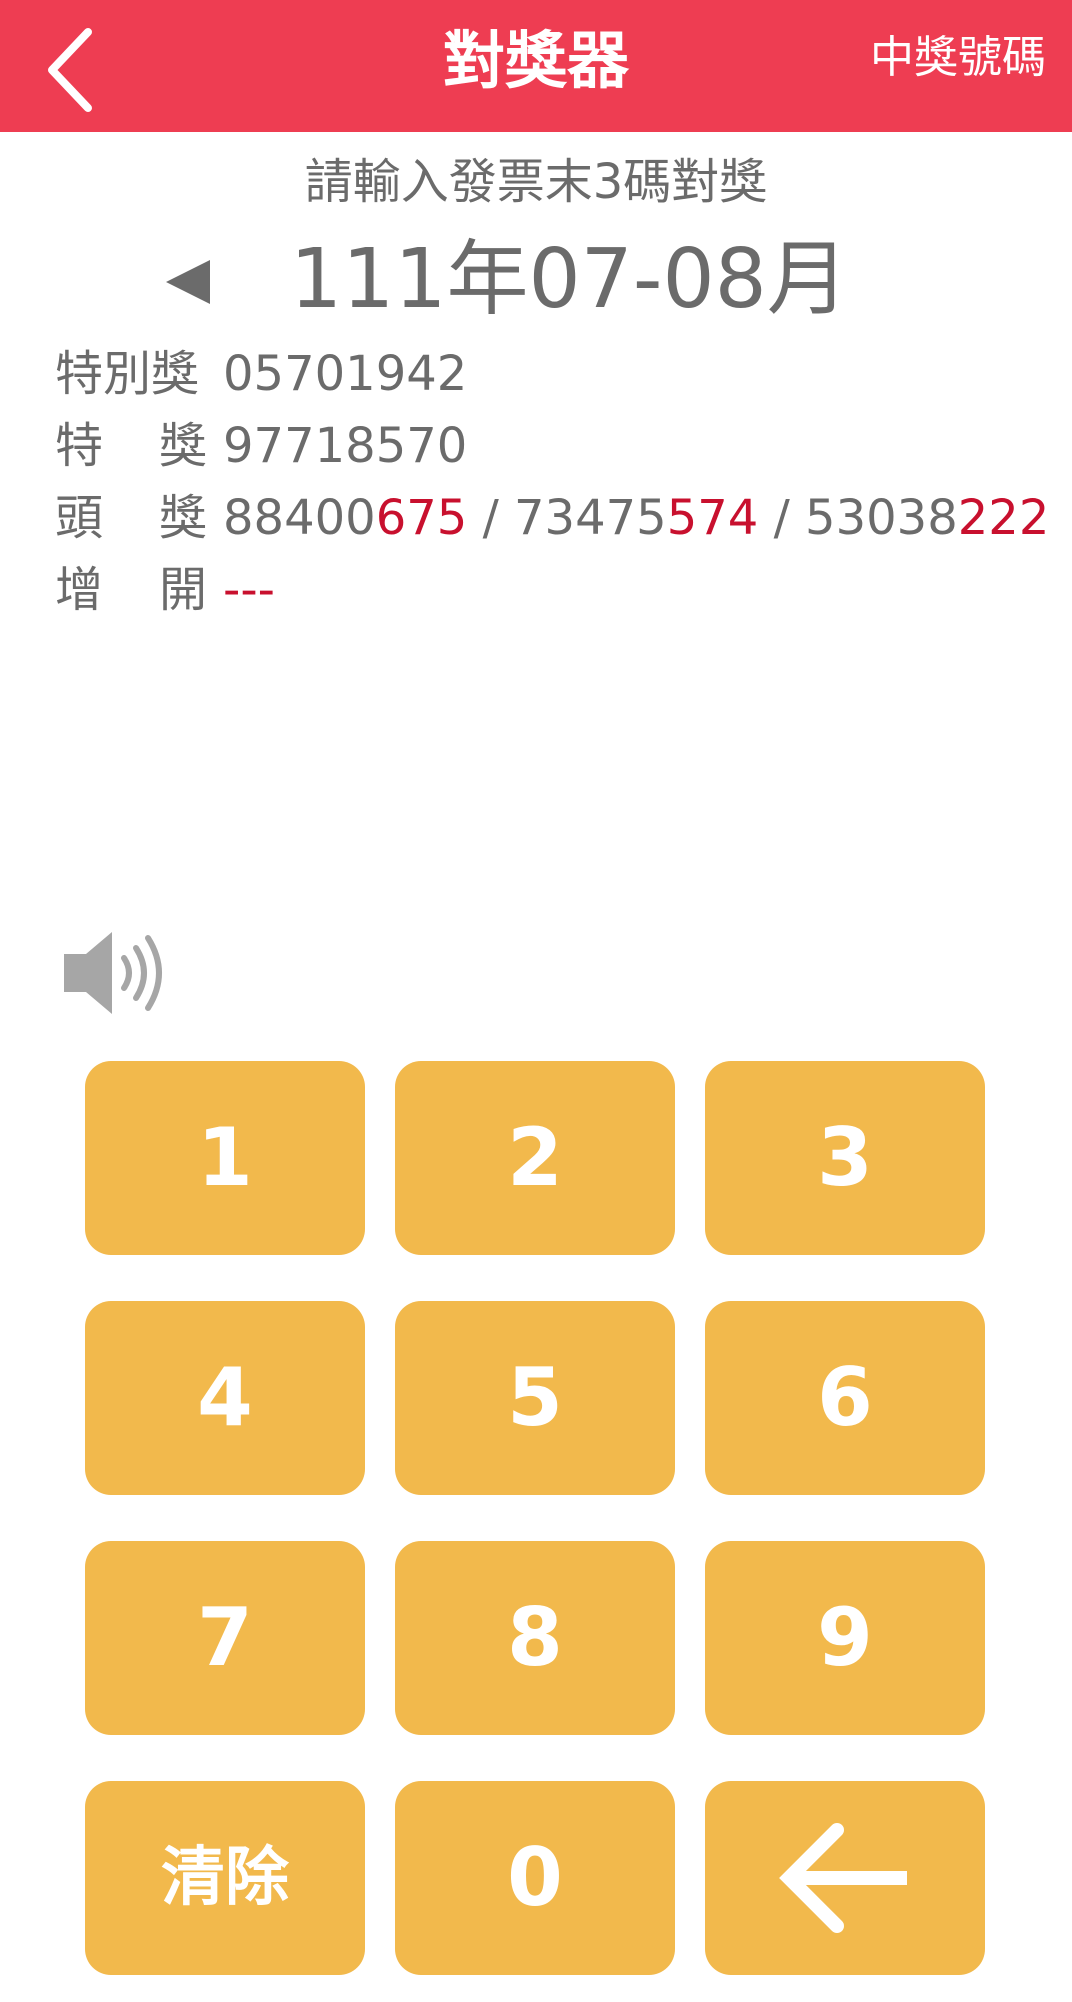 This screenshot has width=1072, height=2002. What do you see at coordinates (712, 518) in the screenshot?
I see `first-prize-number-suffix: 574` at bounding box center [712, 518].